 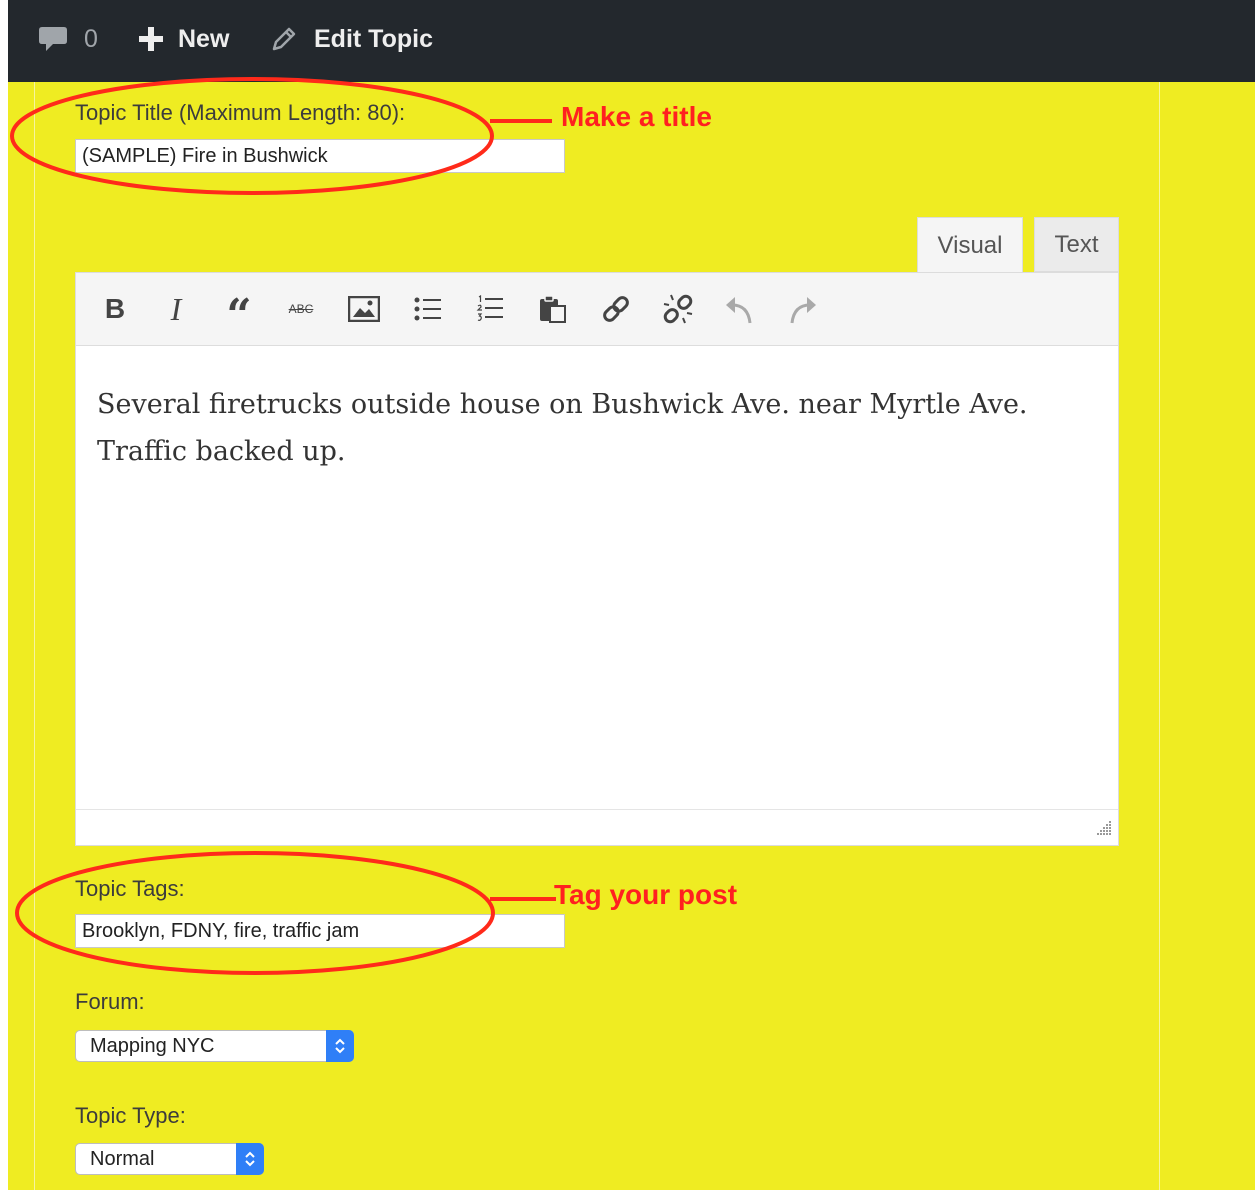 What do you see at coordinates (130, 888) in the screenshot?
I see `topic-tags-label: Topic Tags:` at bounding box center [130, 888].